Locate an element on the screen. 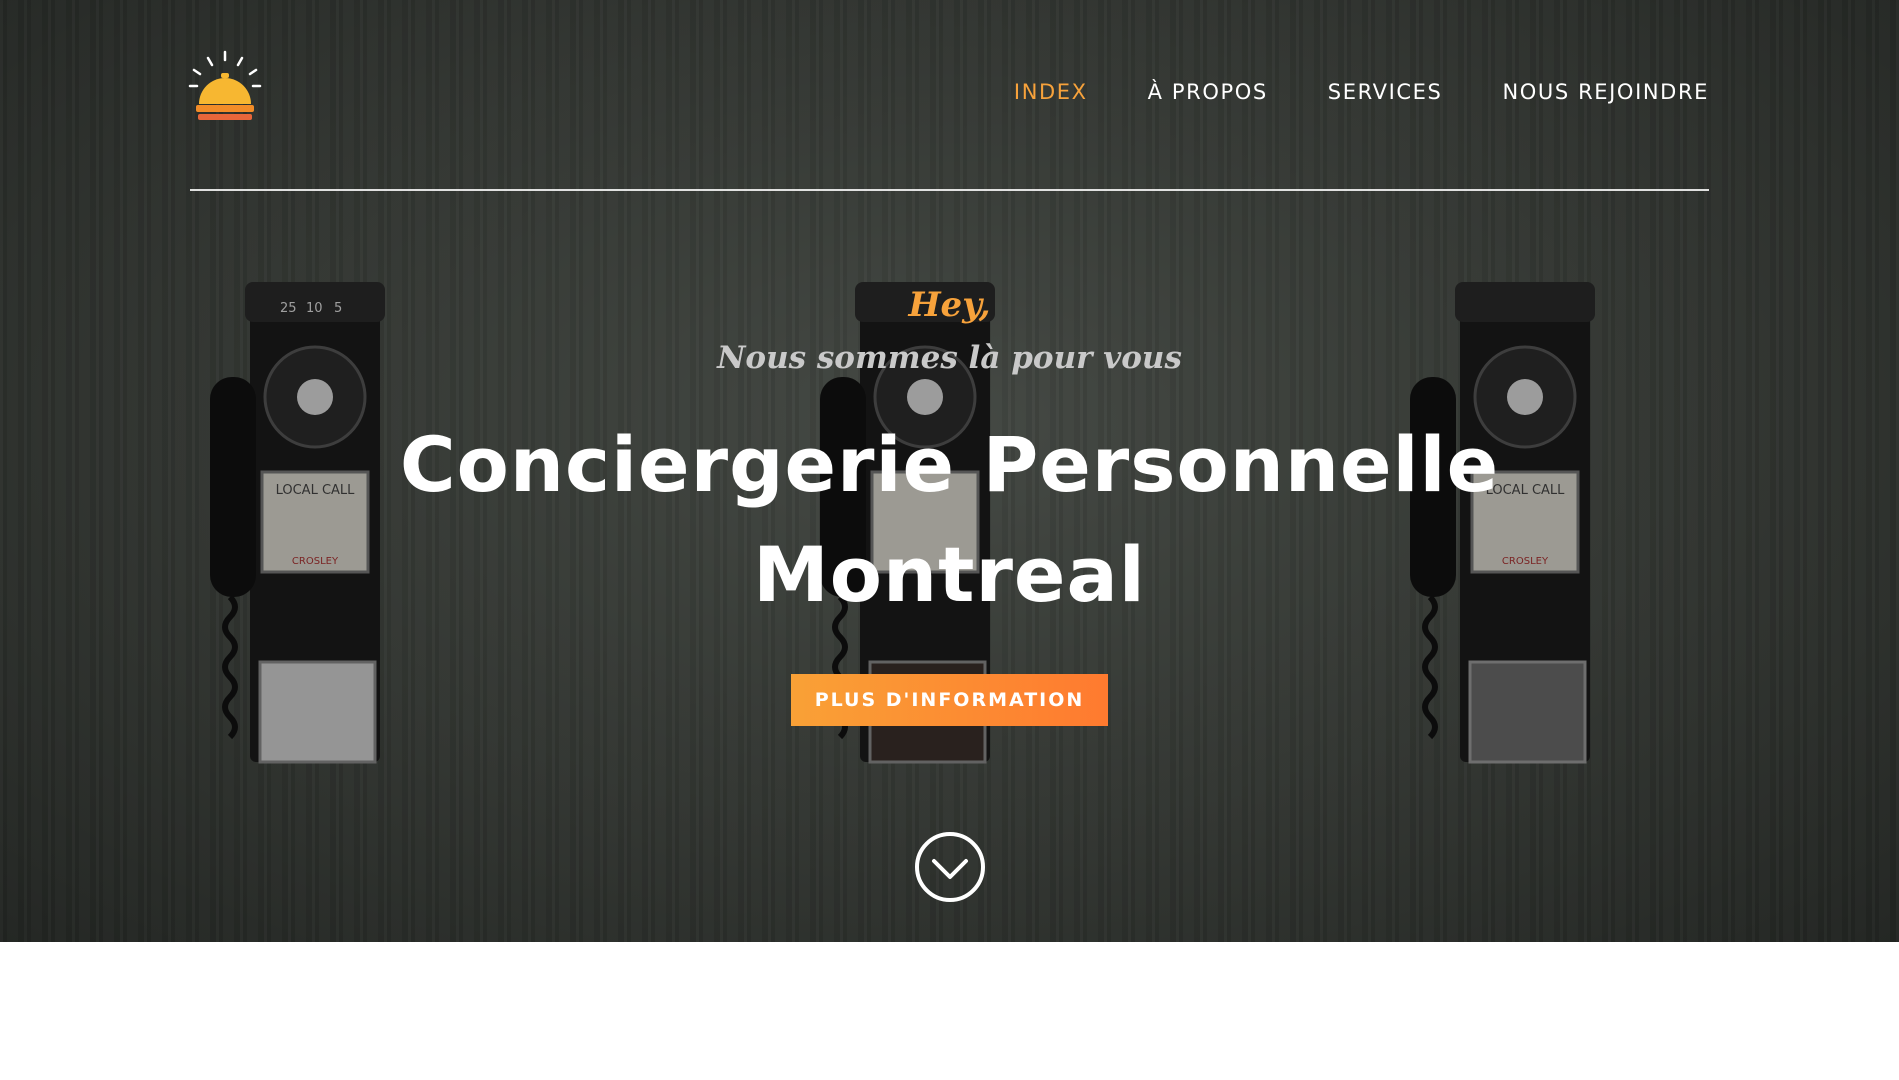  service-bell-icon is located at coordinates (225, 88).